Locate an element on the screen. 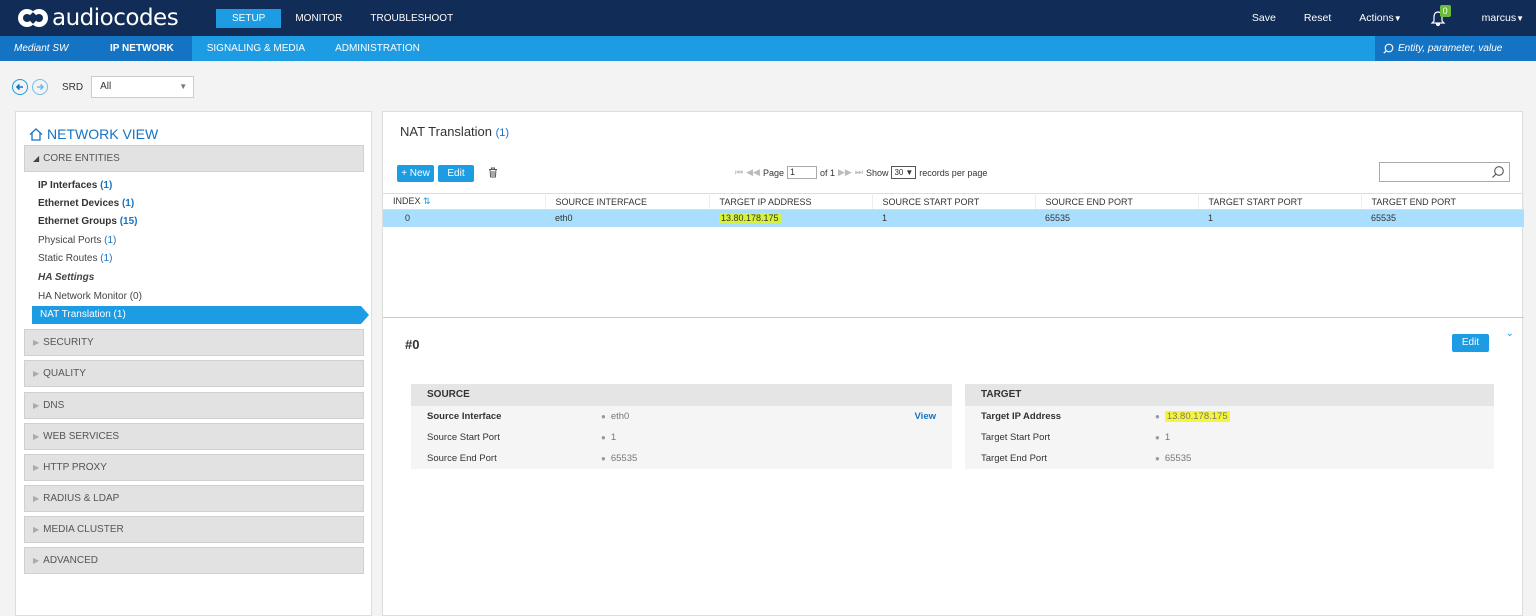 This screenshot has width=1536, height=616. detail-label: Source Interface is located at coordinates (464, 416).